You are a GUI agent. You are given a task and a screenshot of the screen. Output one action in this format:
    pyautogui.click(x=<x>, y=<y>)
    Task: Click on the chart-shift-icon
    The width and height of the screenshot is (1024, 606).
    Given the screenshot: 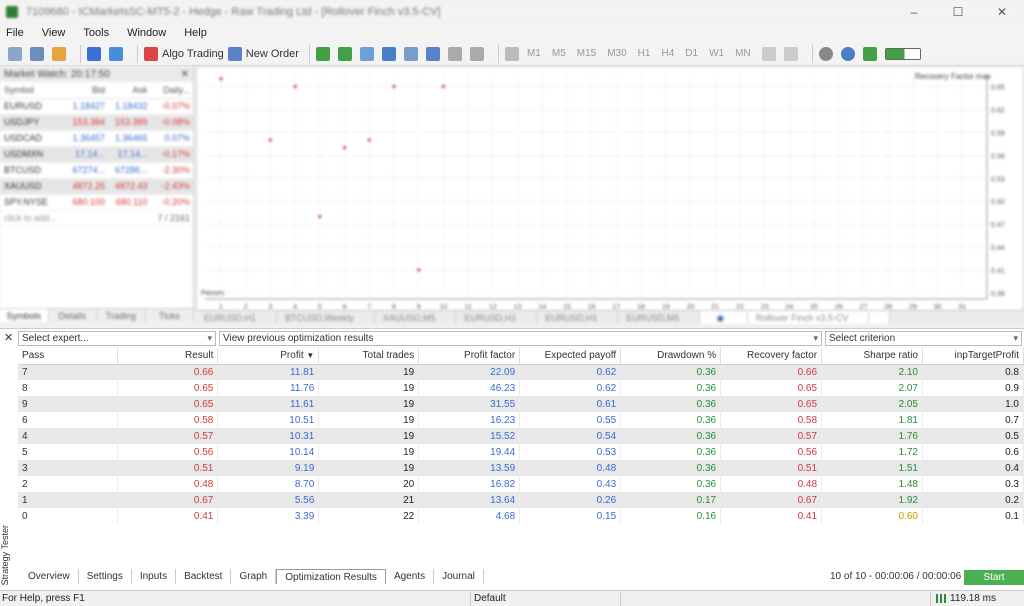 What is the action you would take?
    pyautogui.click(x=478, y=54)
    